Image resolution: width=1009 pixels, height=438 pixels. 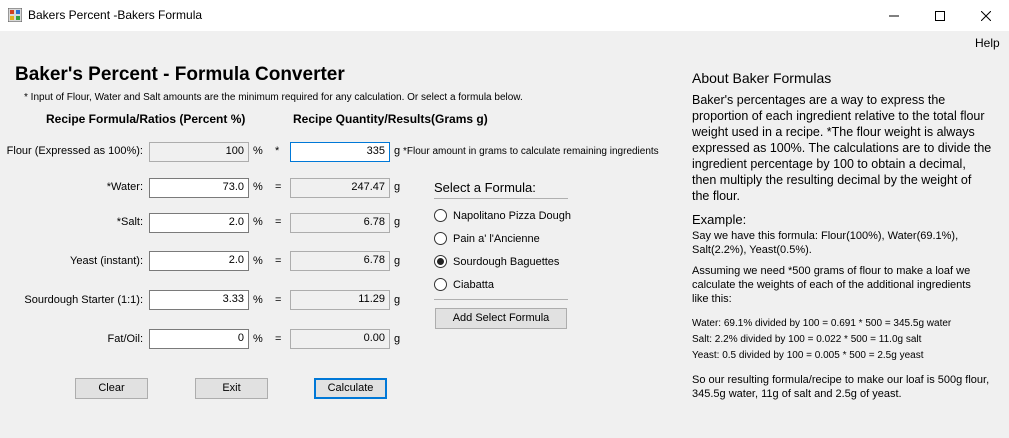 What do you see at coordinates (124, 187) in the screenshot?
I see `water-label: *Water:` at bounding box center [124, 187].